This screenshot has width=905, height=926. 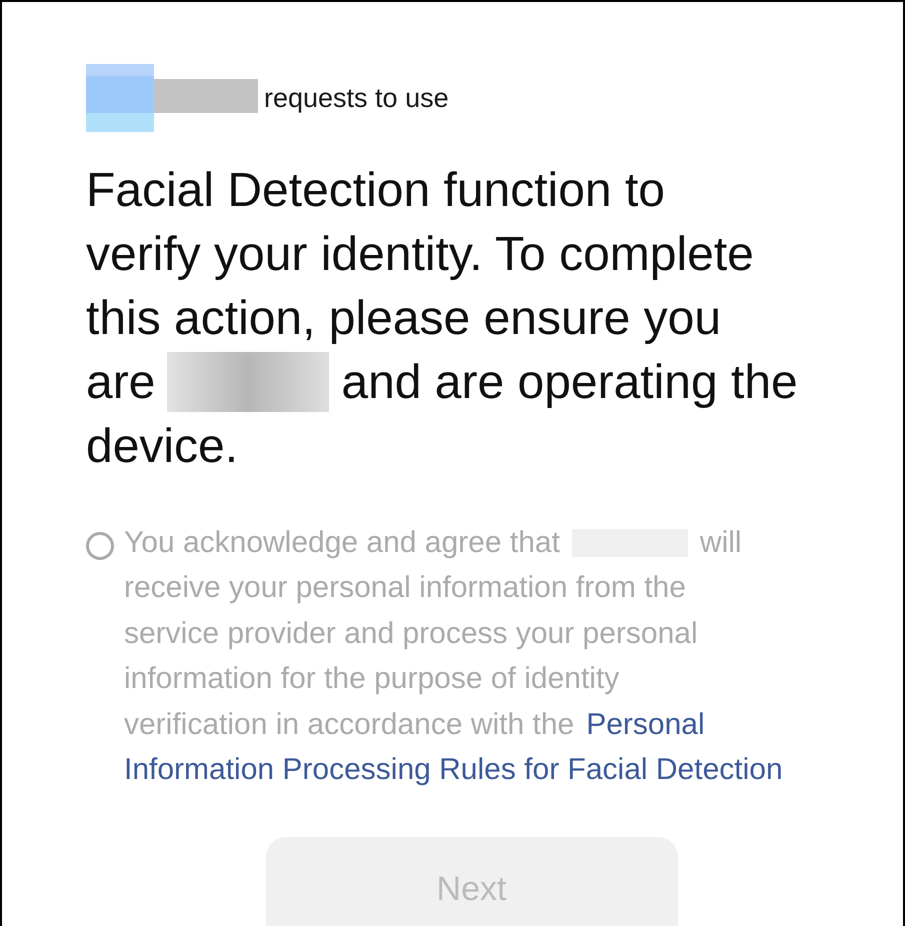 I want to click on heading-text: this action, please ensure you, so click(x=404, y=318).